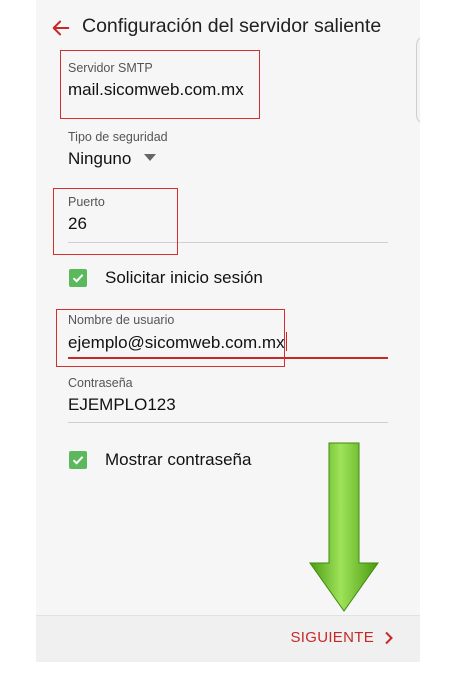 The width and height of the screenshot is (450, 700). I want to click on password-field: Contraseña EJEMPLO123, so click(228, 400).